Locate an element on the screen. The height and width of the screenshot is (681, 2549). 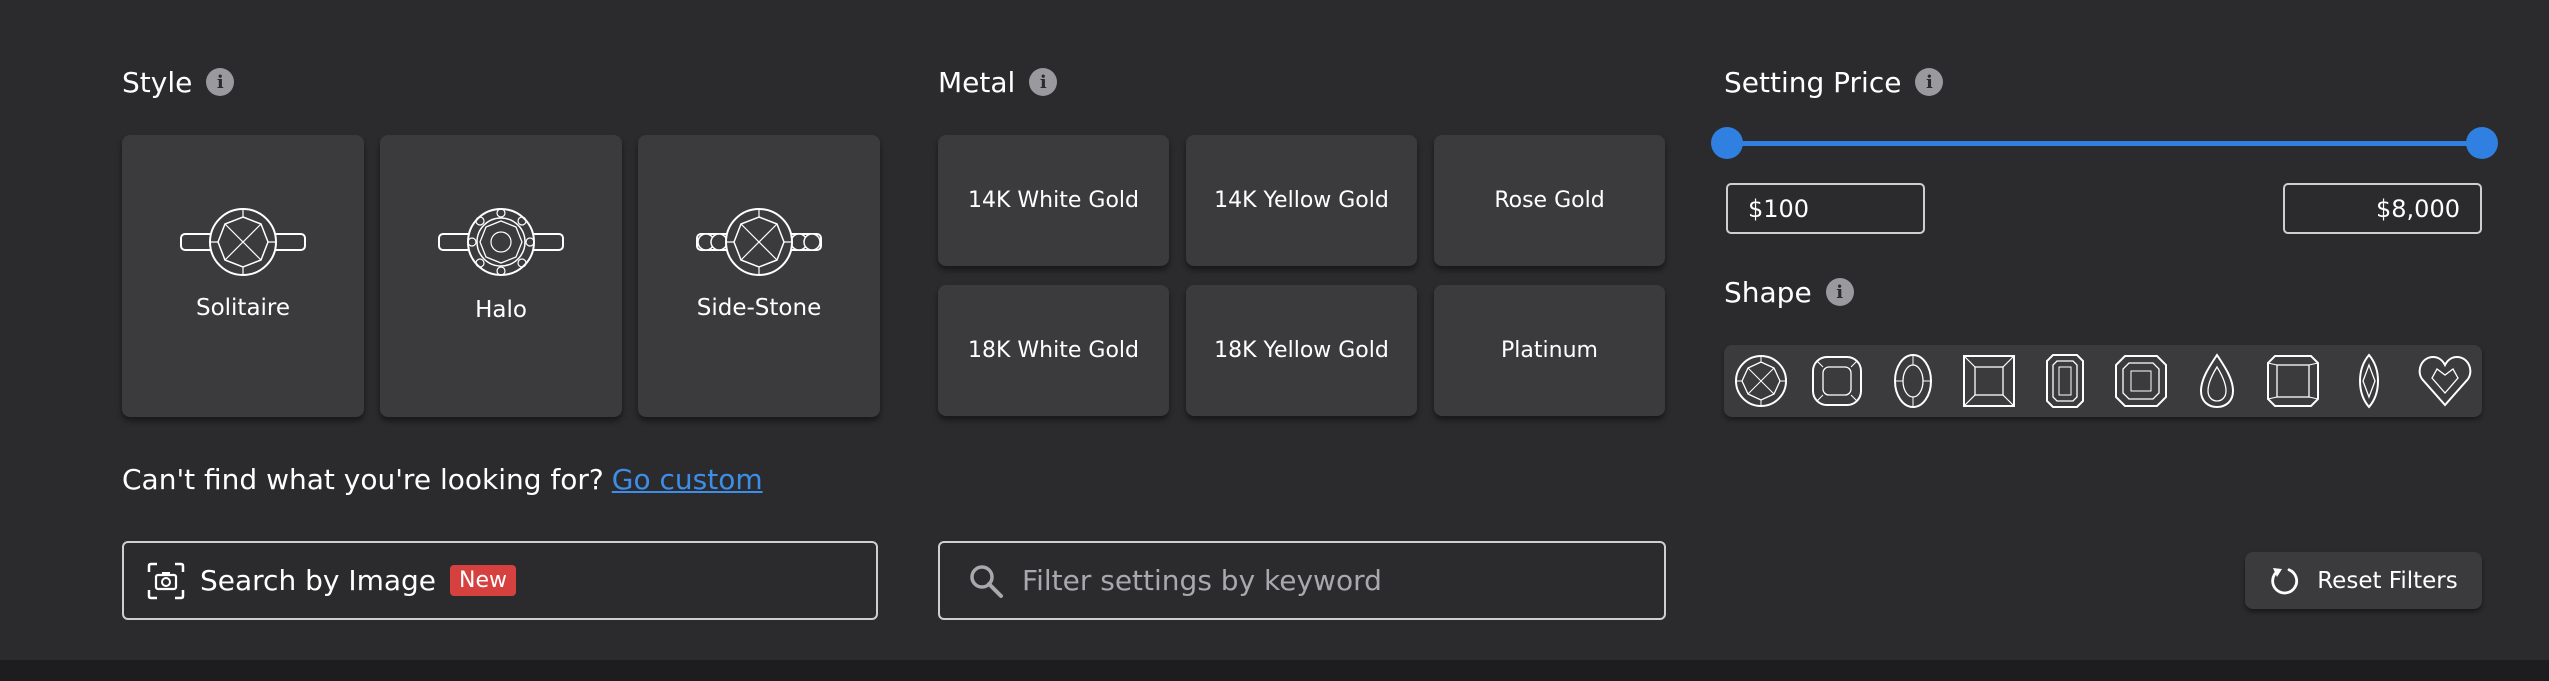
shape-title: Shape is located at coordinates (1768, 292).